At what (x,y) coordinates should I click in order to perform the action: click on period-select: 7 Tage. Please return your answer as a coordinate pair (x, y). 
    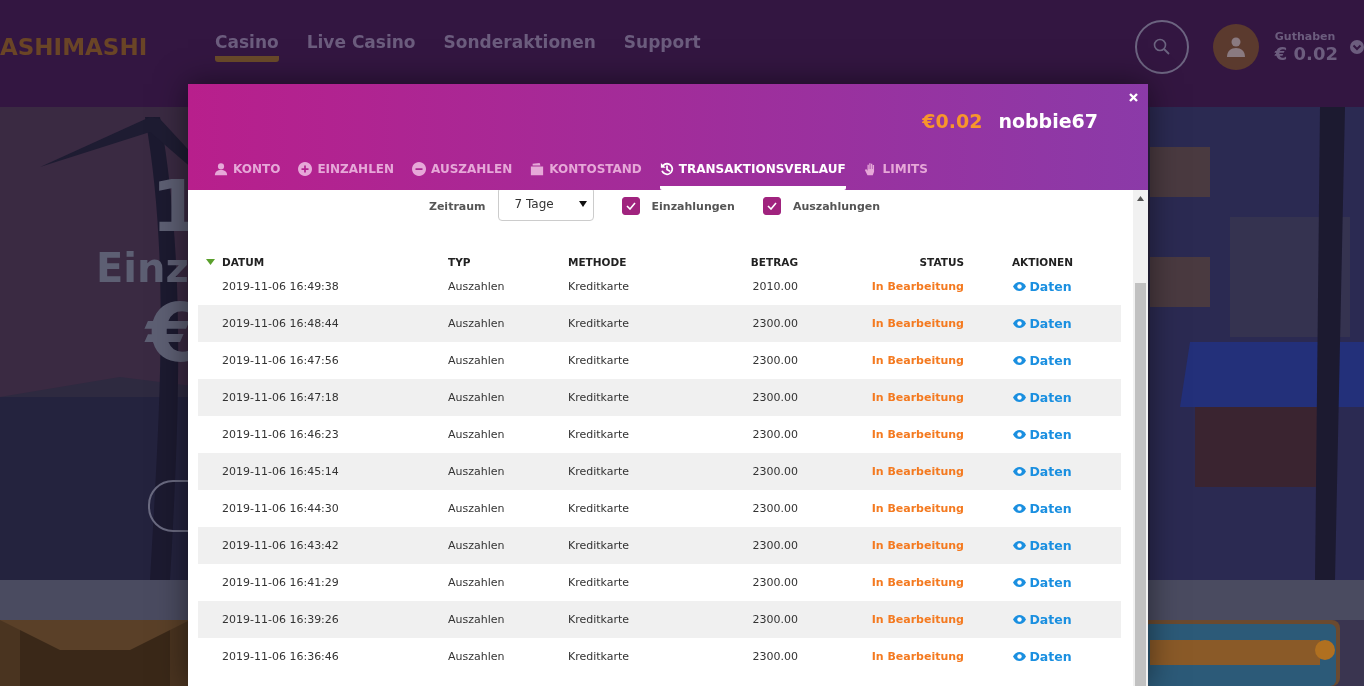
    Looking at the image, I should click on (545, 205).